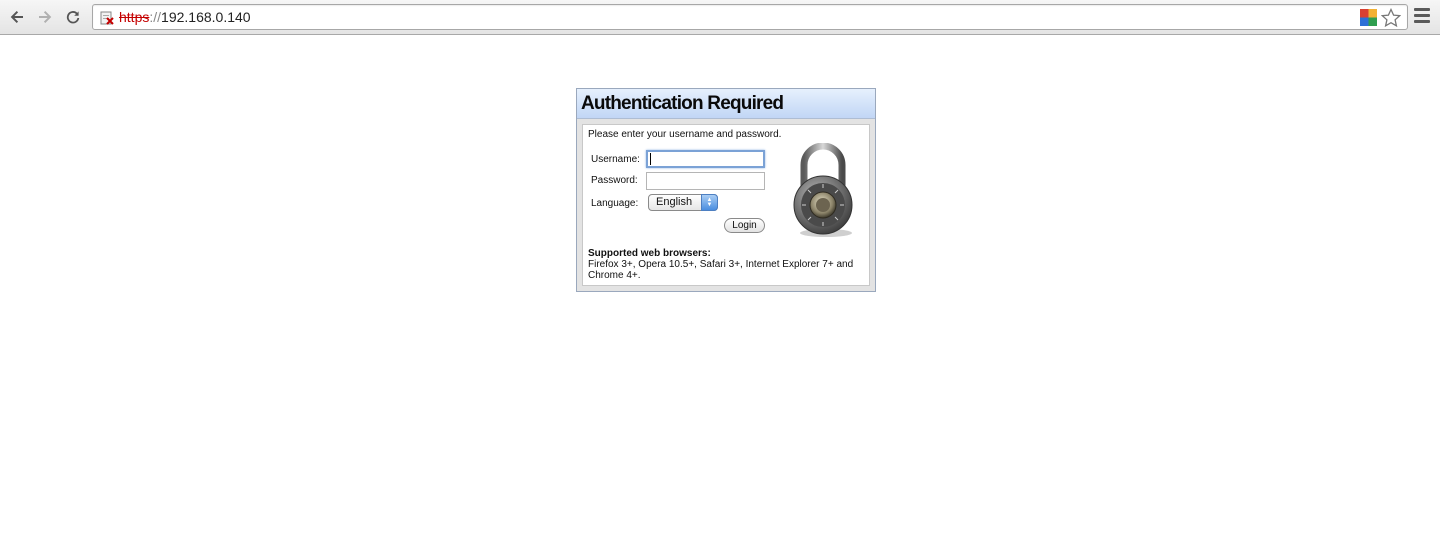 The height and width of the screenshot is (545, 1440). I want to click on reload-icon, so click(73, 17).